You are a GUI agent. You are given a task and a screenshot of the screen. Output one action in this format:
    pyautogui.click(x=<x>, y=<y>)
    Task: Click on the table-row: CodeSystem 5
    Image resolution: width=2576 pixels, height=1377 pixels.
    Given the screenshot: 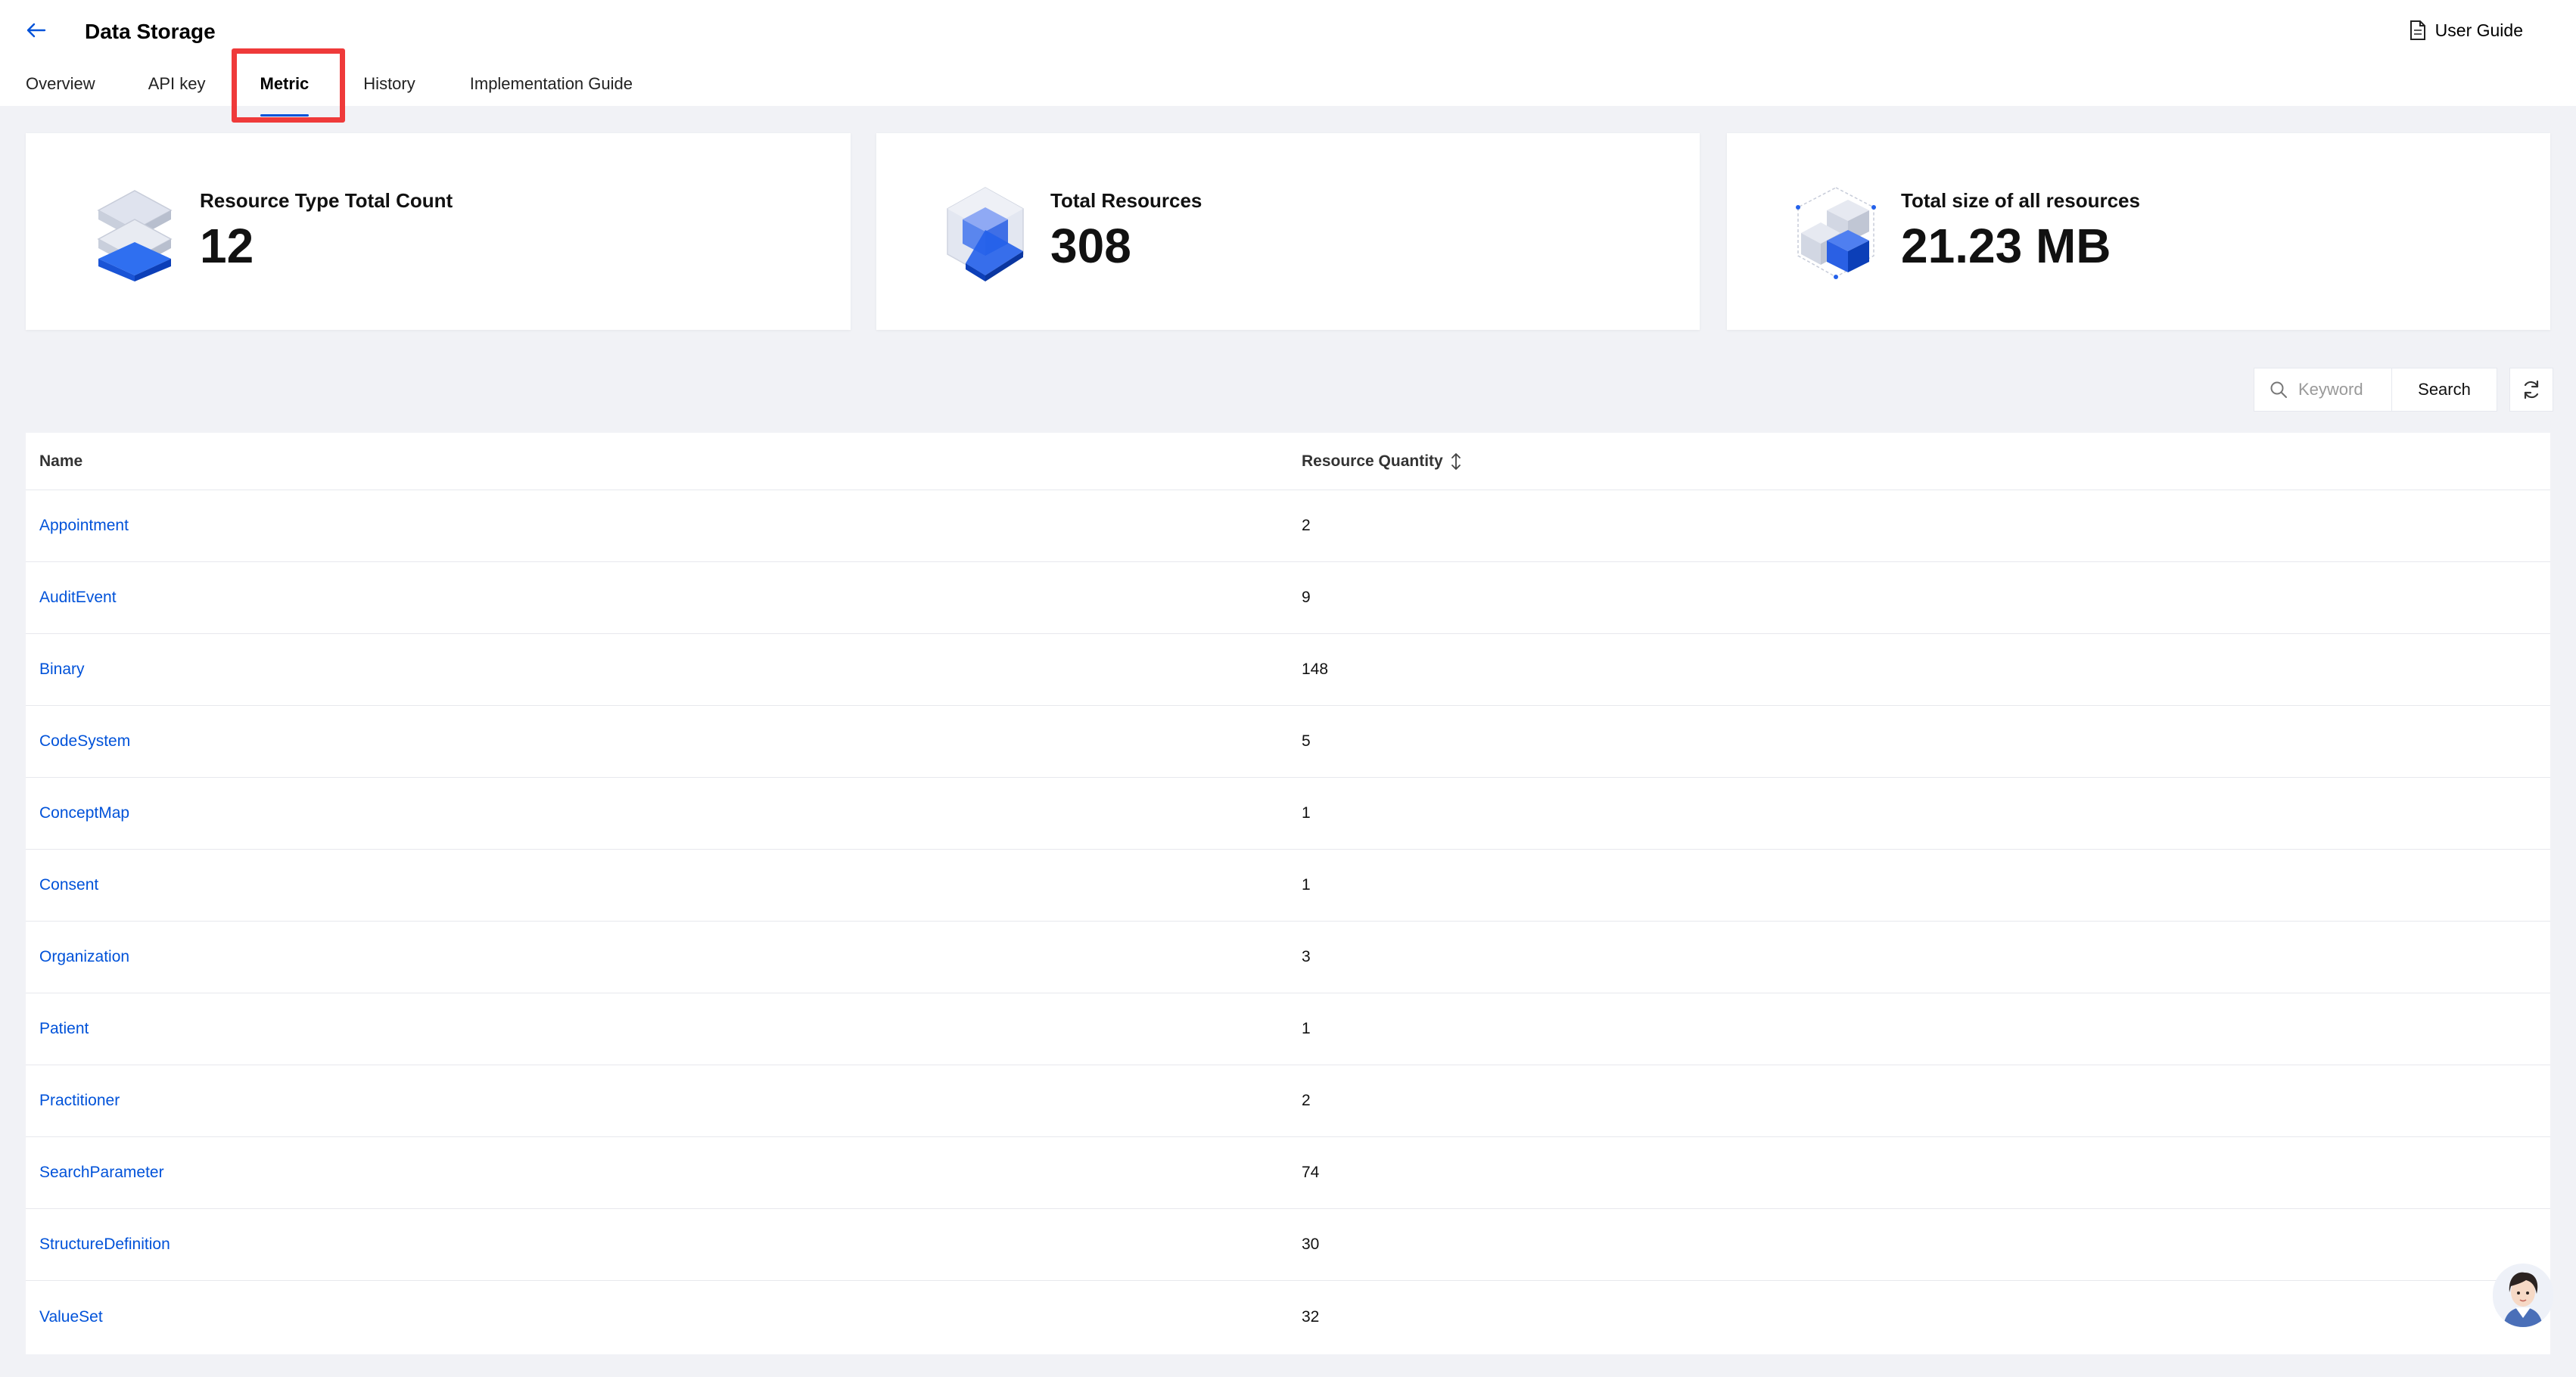 What is the action you would take?
    pyautogui.click(x=1288, y=742)
    